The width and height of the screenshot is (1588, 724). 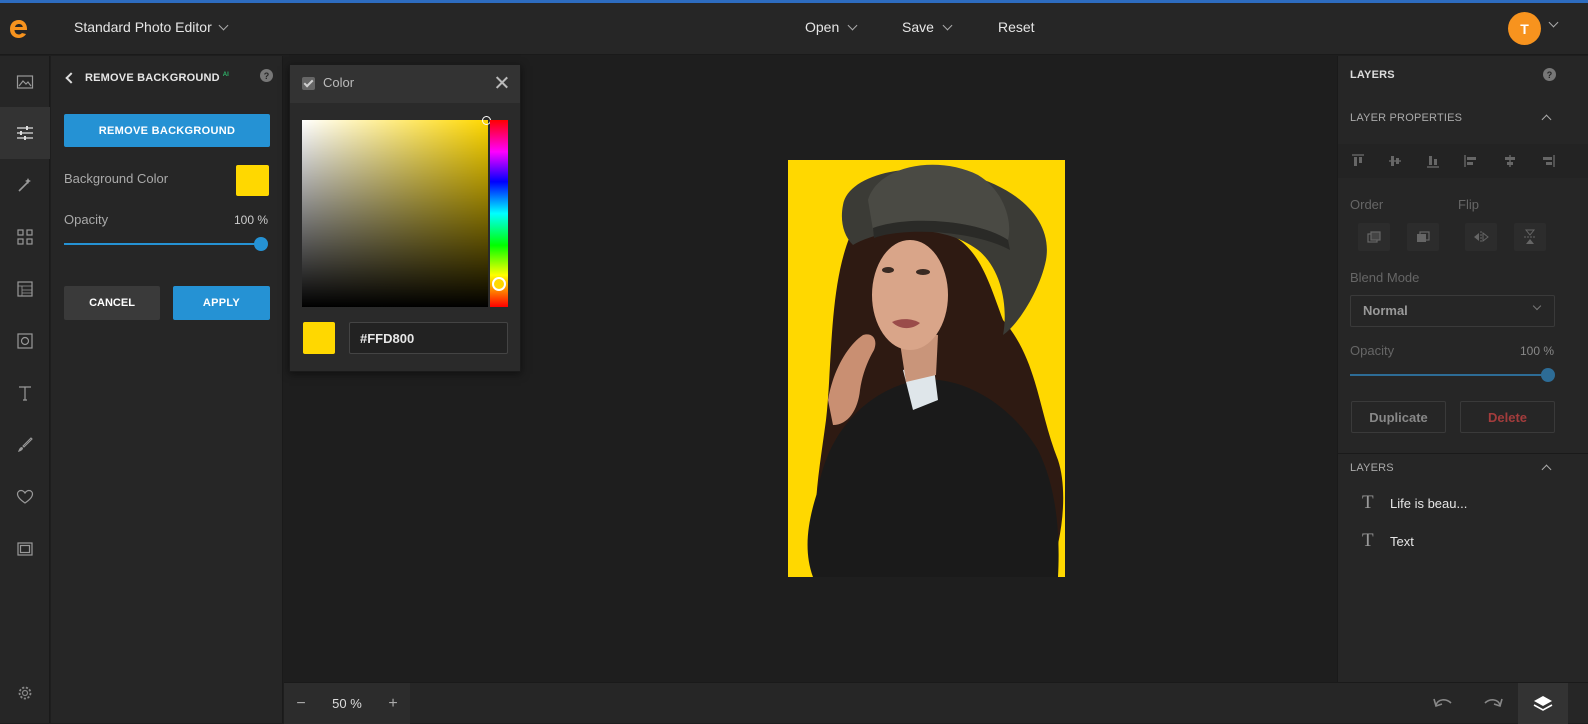 I want to click on reset-button: Reset, so click(x=1016, y=27).